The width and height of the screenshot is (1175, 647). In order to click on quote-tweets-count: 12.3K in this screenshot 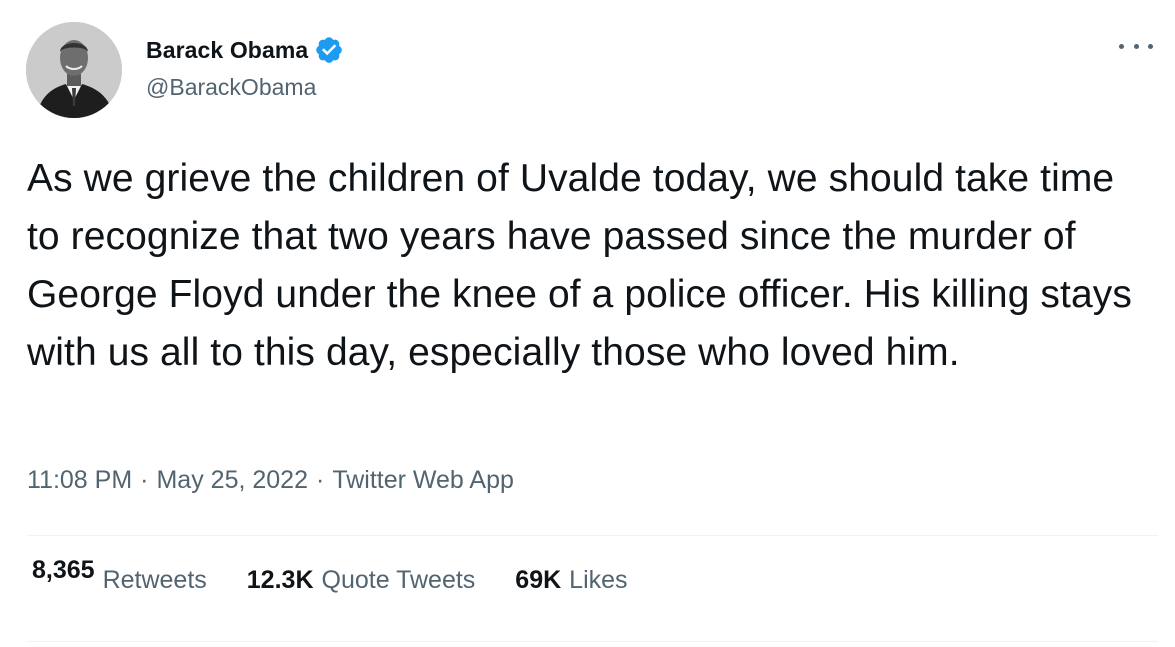, I will do `click(280, 580)`.